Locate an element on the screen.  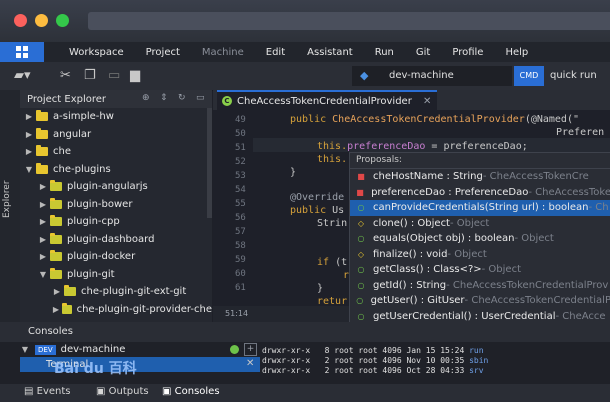
proposal-signature: clone() : Object is located at coordinates (411, 223).